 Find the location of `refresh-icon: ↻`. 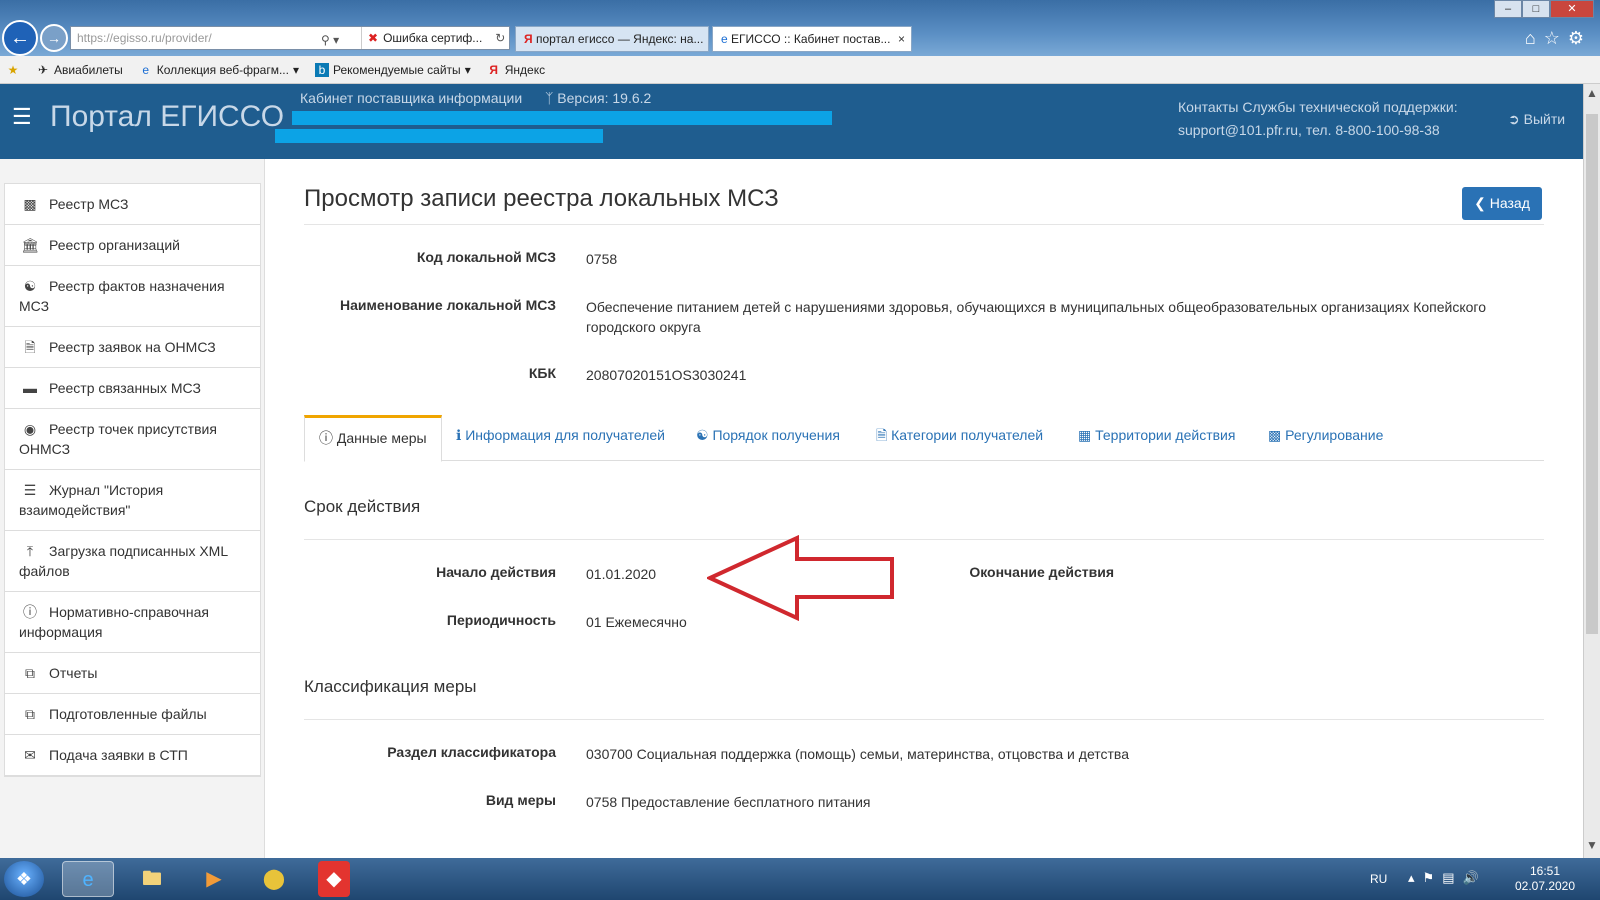

refresh-icon: ↻ is located at coordinates (500, 38).